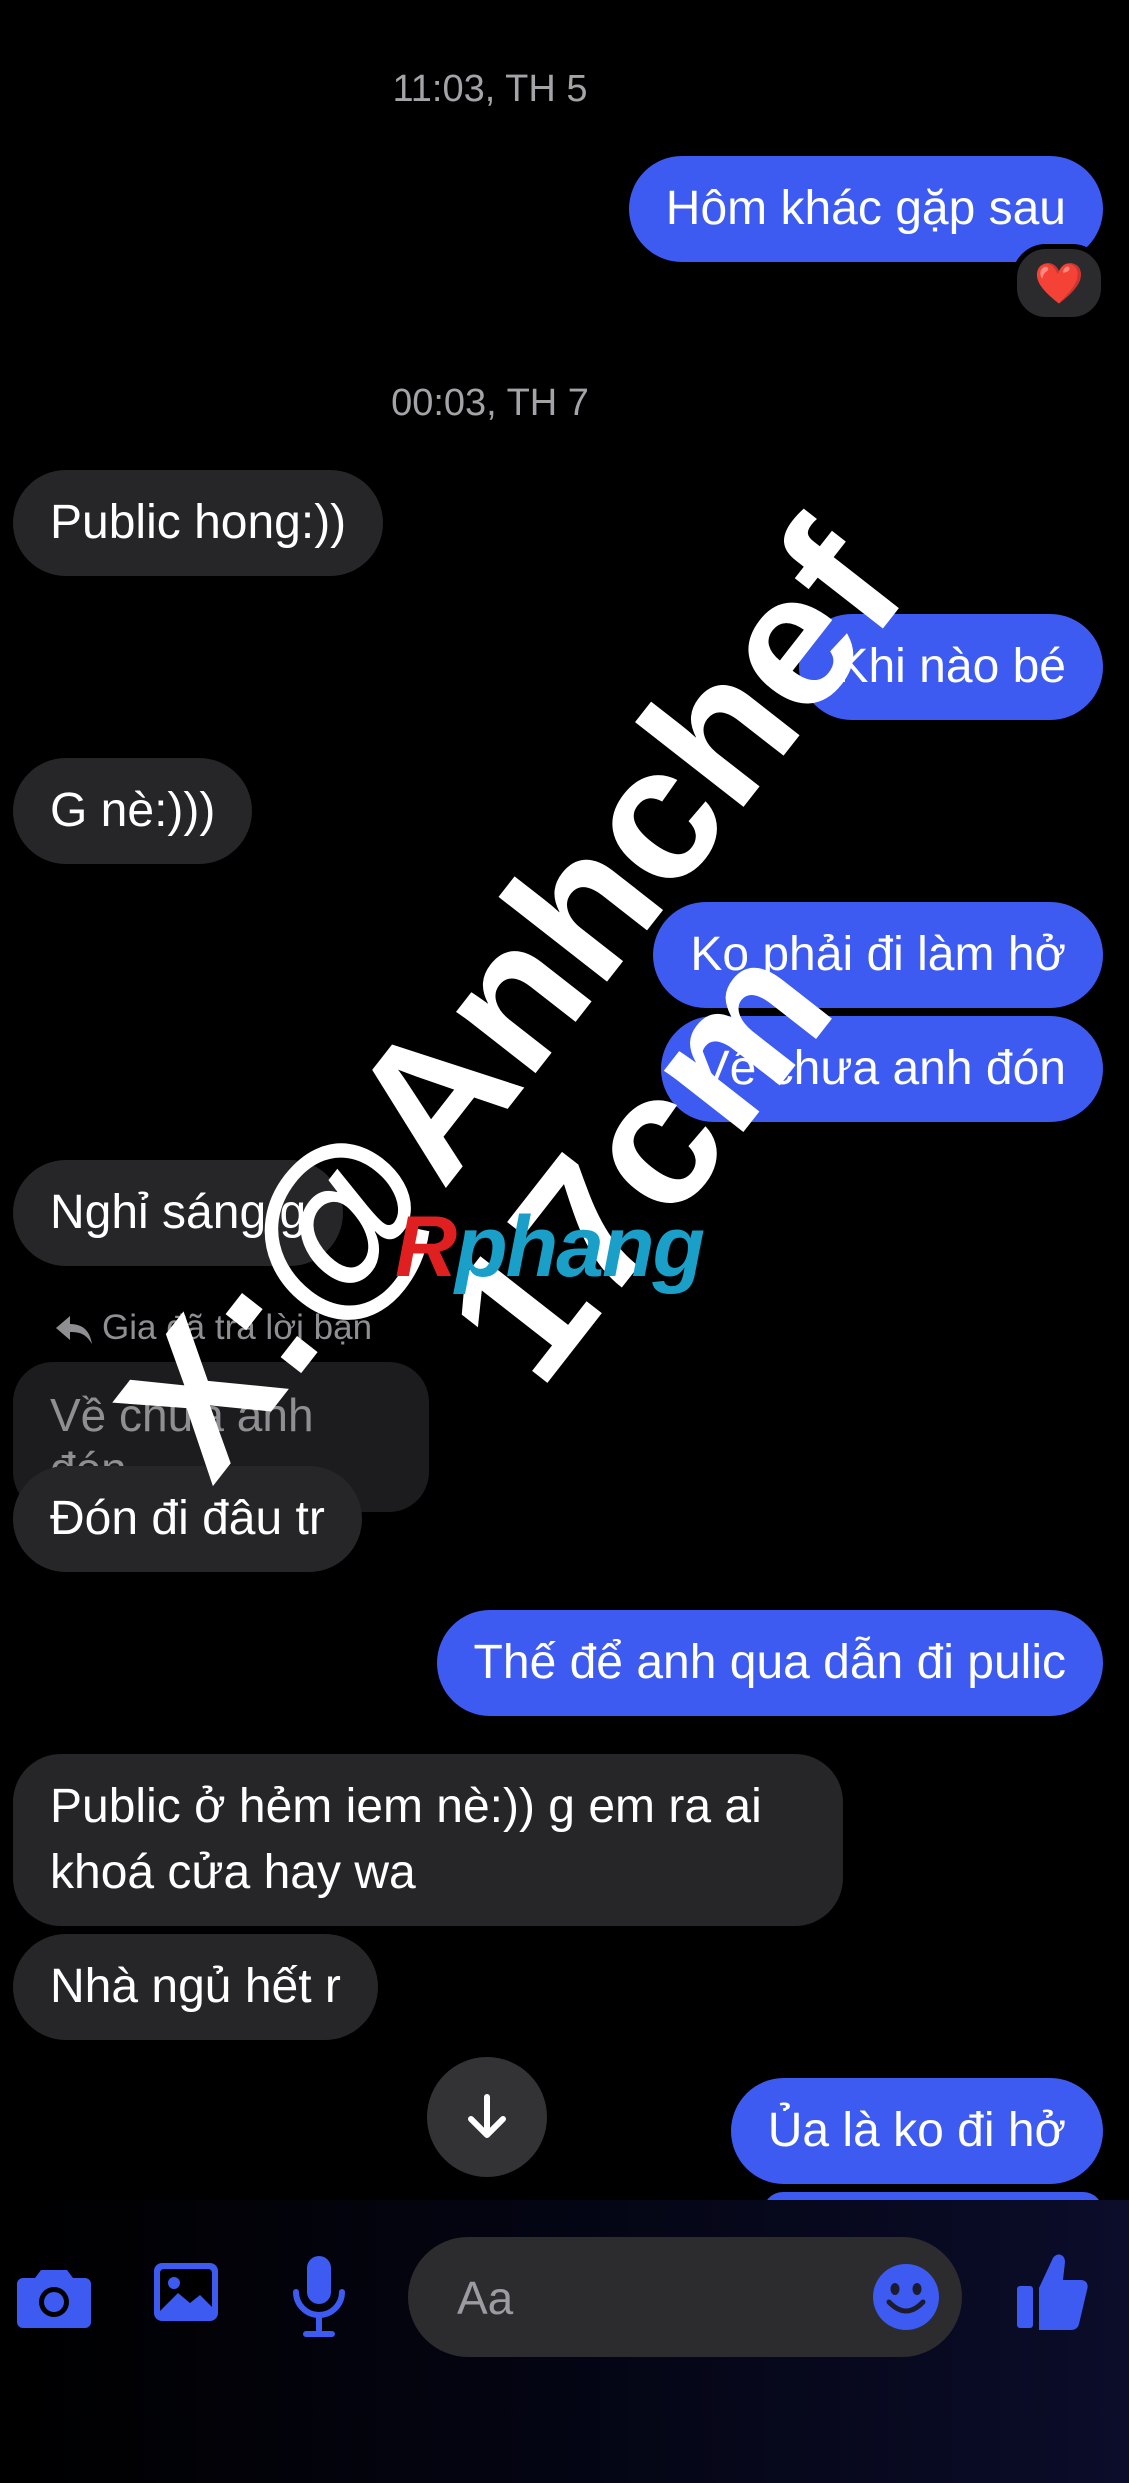  Describe the element at coordinates (916, 2131) in the screenshot. I see `message-outgoing: Ủa là ko đi hở` at that location.